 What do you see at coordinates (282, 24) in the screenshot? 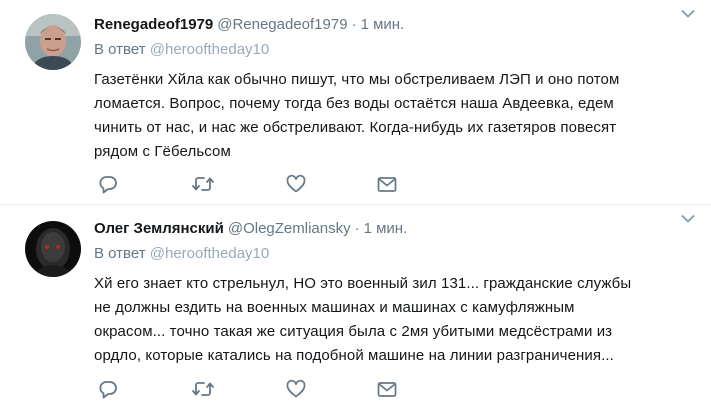
I see `username: @Renegadeof1979` at bounding box center [282, 24].